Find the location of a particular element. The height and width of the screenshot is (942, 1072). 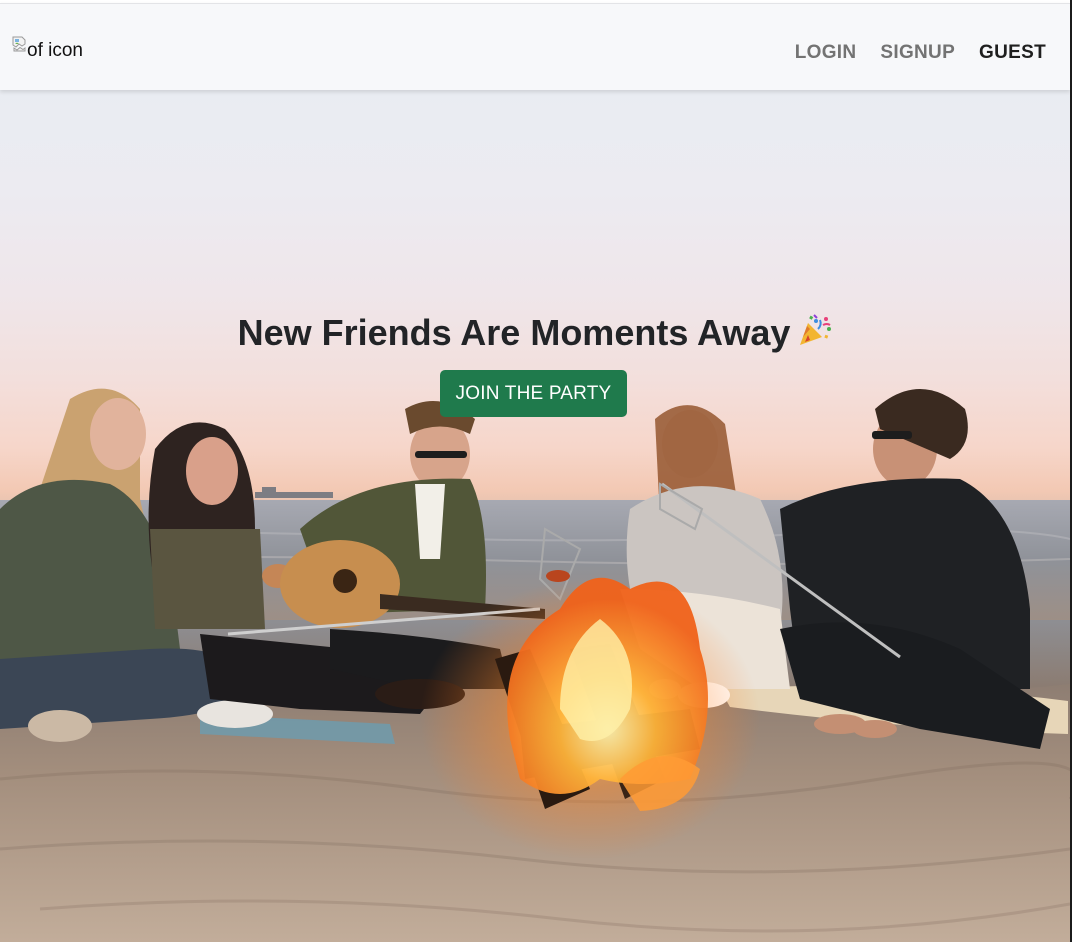

logo: of icon is located at coordinates (47, 48).